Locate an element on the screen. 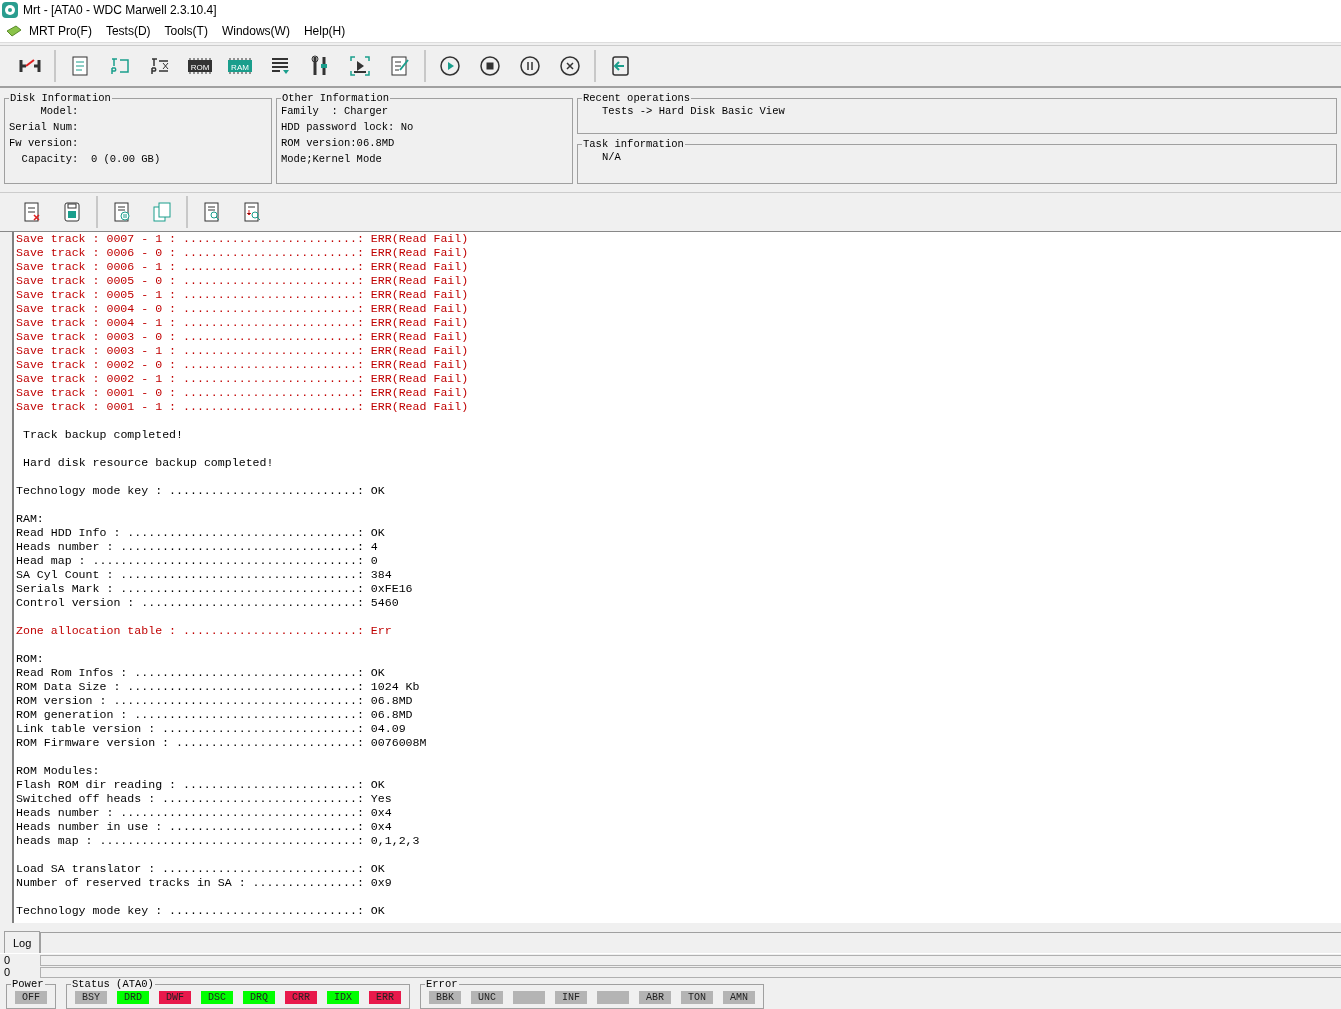  log-line: Save track : 0001 - 0 : .........................: ERR(Read Fail) is located at coordinates (242, 393).